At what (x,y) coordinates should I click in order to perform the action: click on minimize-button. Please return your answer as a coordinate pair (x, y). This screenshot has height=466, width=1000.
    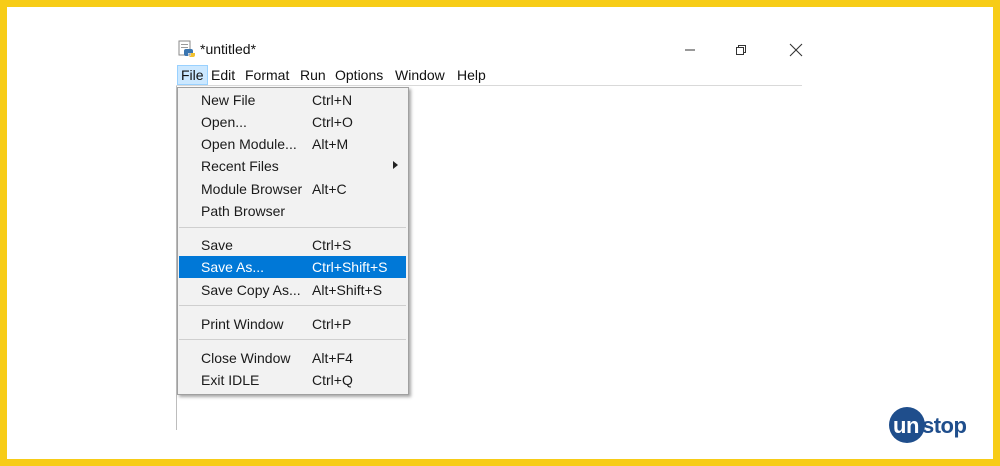
    Looking at the image, I should click on (690, 50).